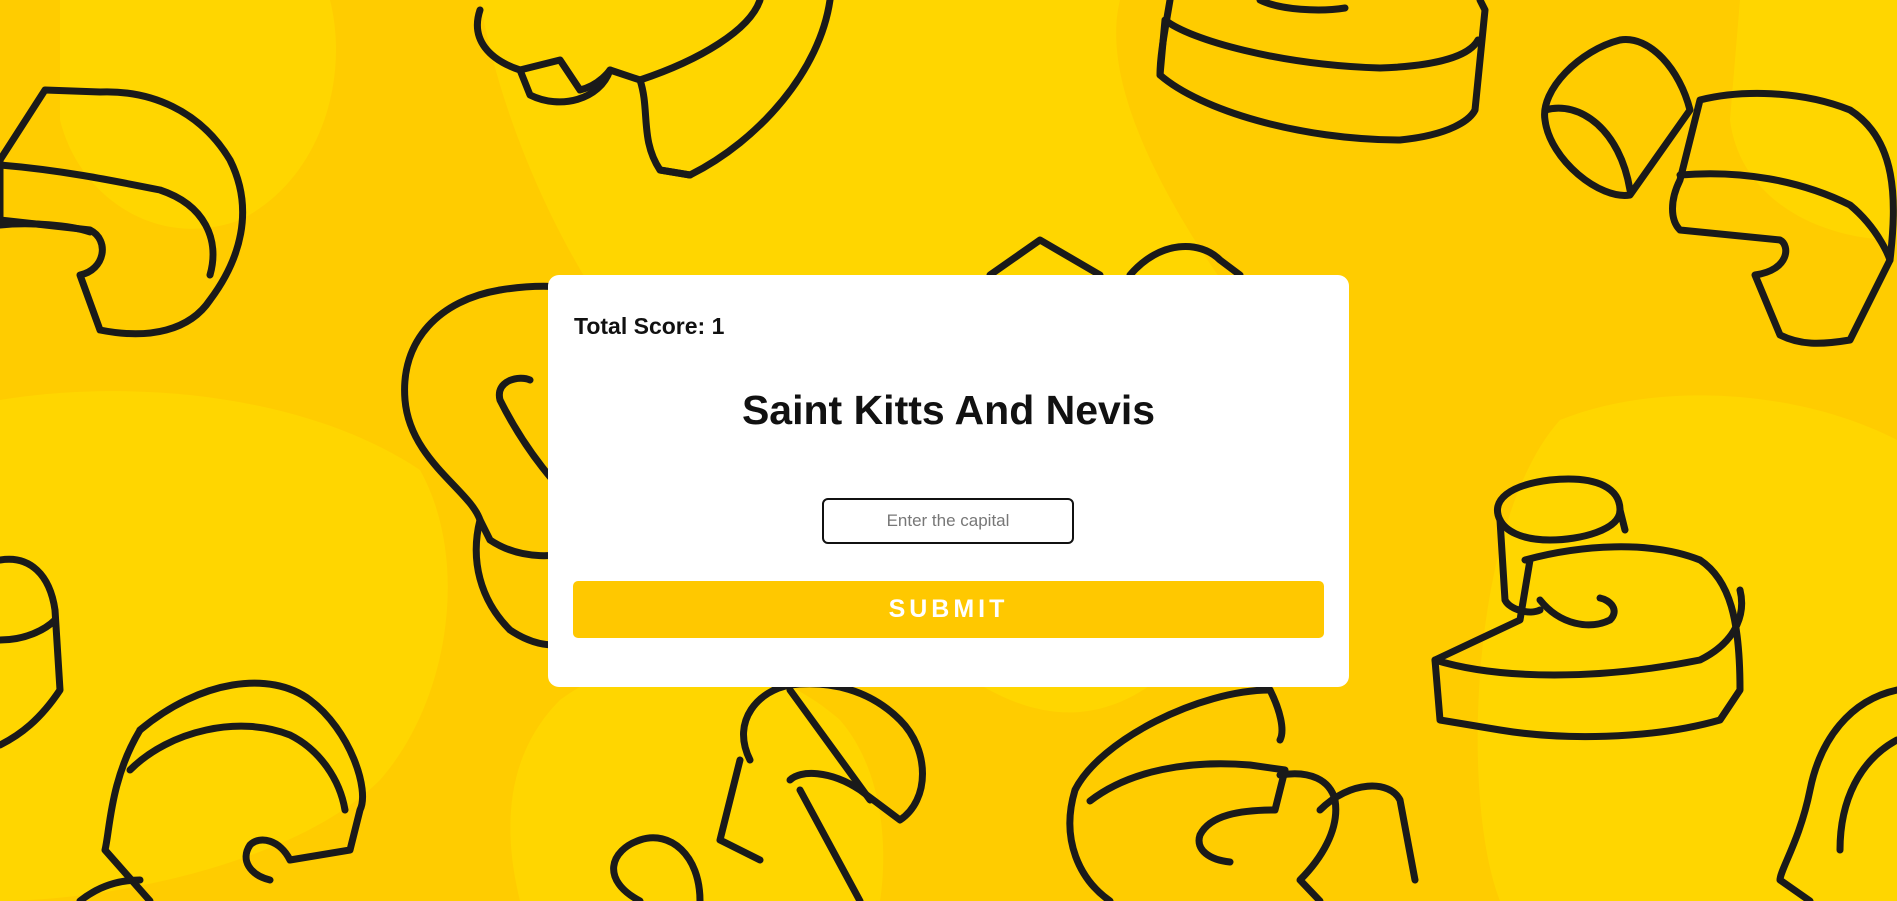  What do you see at coordinates (649, 326) in the screenshot?
I see `total-score: Total Score: 1` at bounding box center [649, 326].